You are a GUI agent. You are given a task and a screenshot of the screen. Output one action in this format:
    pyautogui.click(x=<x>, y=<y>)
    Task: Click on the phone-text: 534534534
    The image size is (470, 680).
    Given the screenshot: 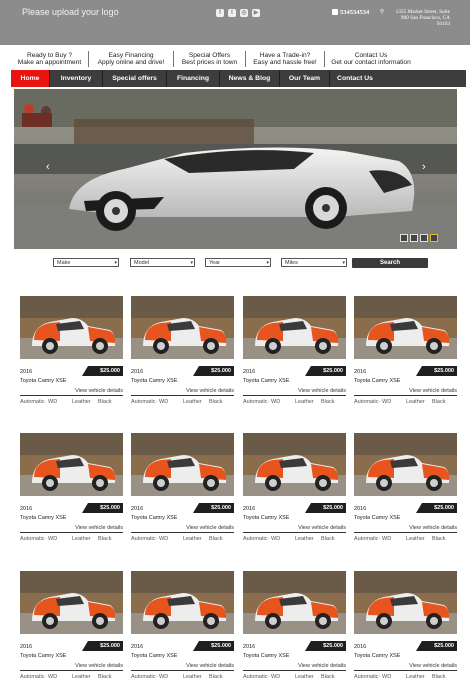 What is the action you would take?
    pyautogui.click(x=355, y=12)
    